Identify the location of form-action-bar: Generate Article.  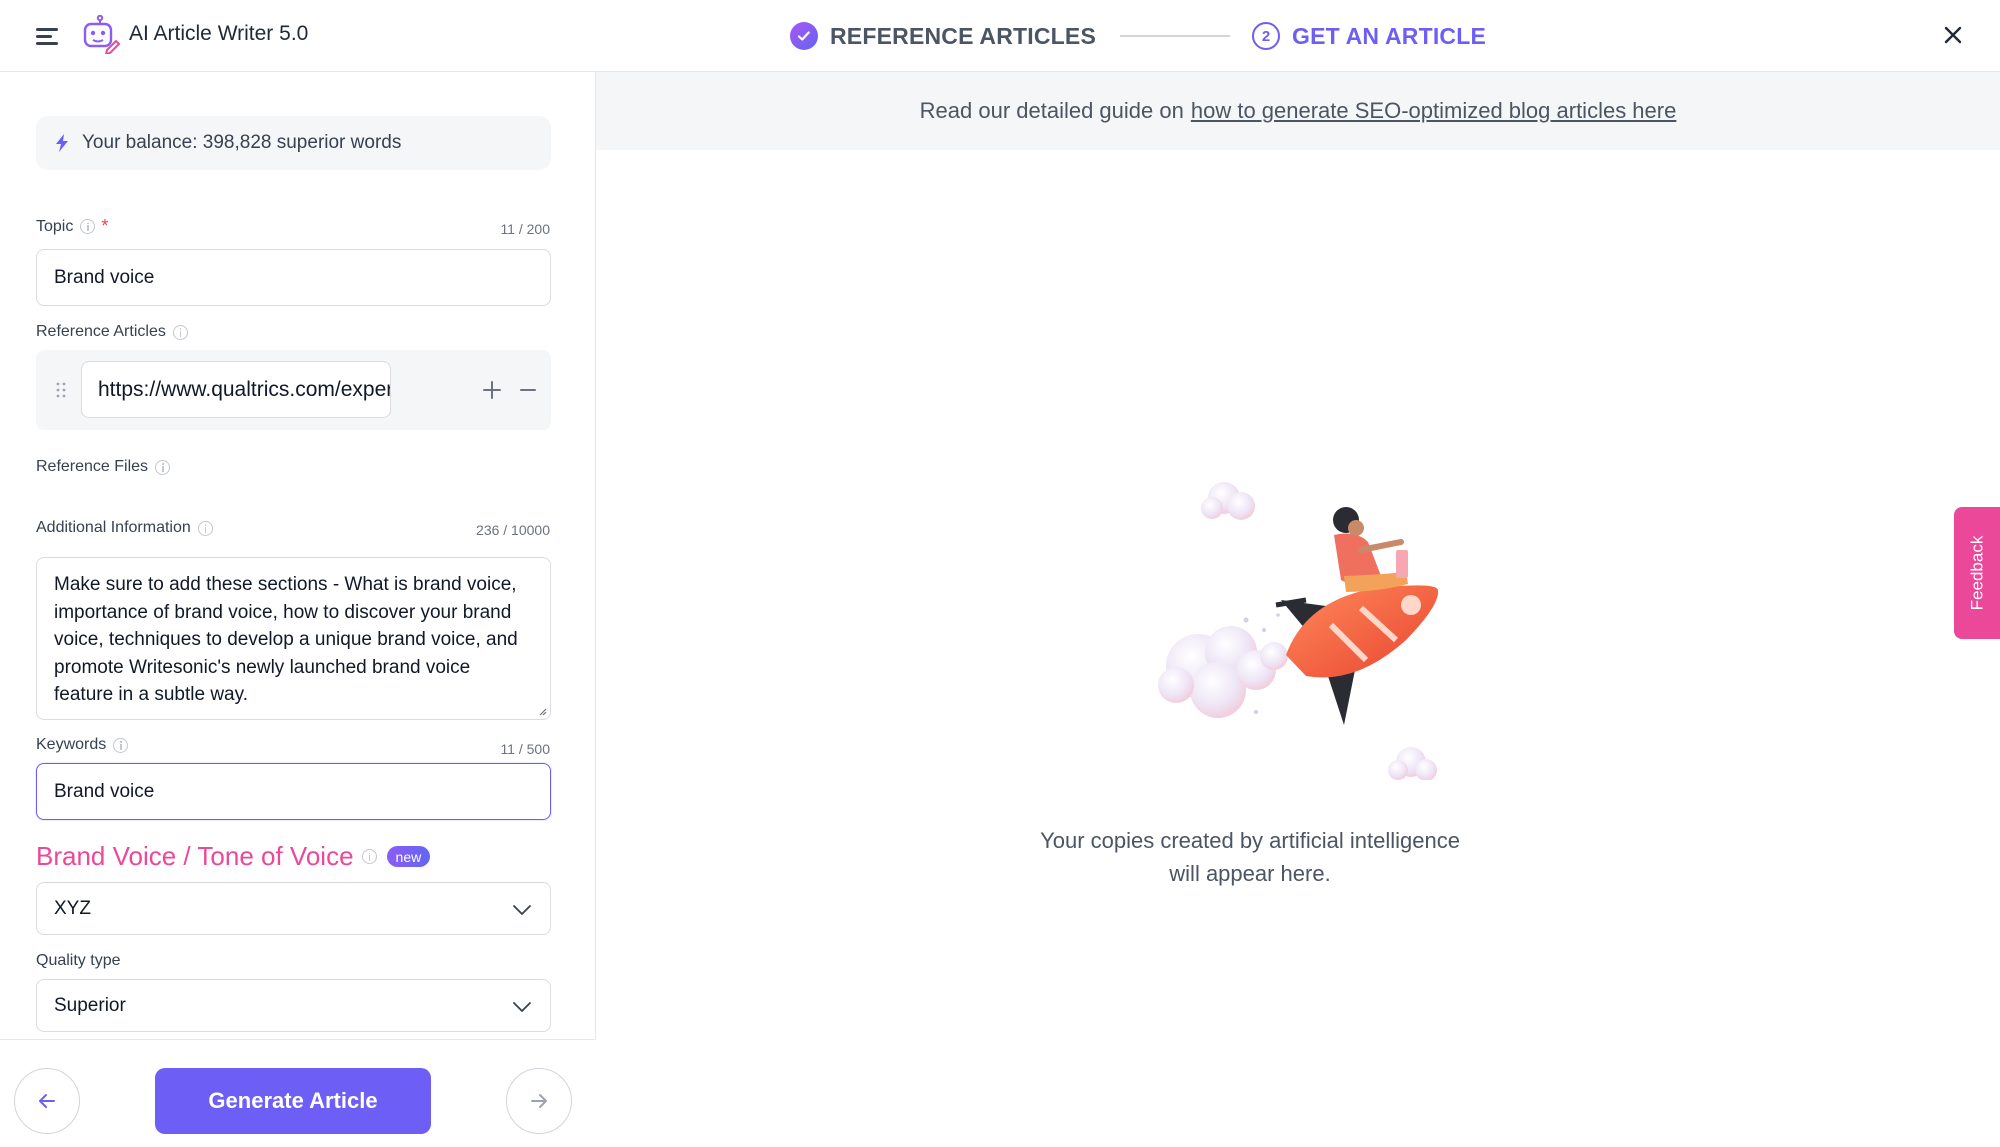
(298, 1093).